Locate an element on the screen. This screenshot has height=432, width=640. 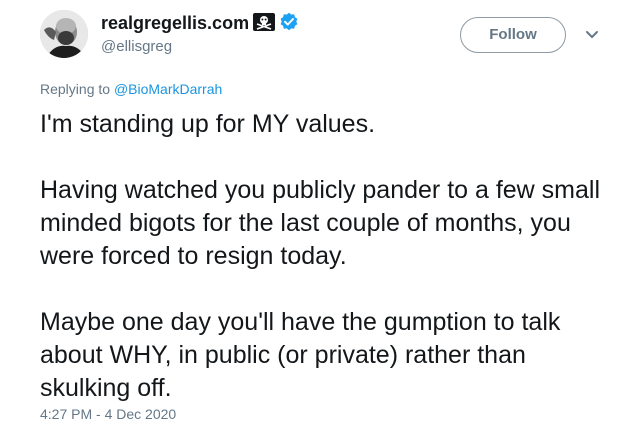
avatar-photo is located at coordinates (64, 34).